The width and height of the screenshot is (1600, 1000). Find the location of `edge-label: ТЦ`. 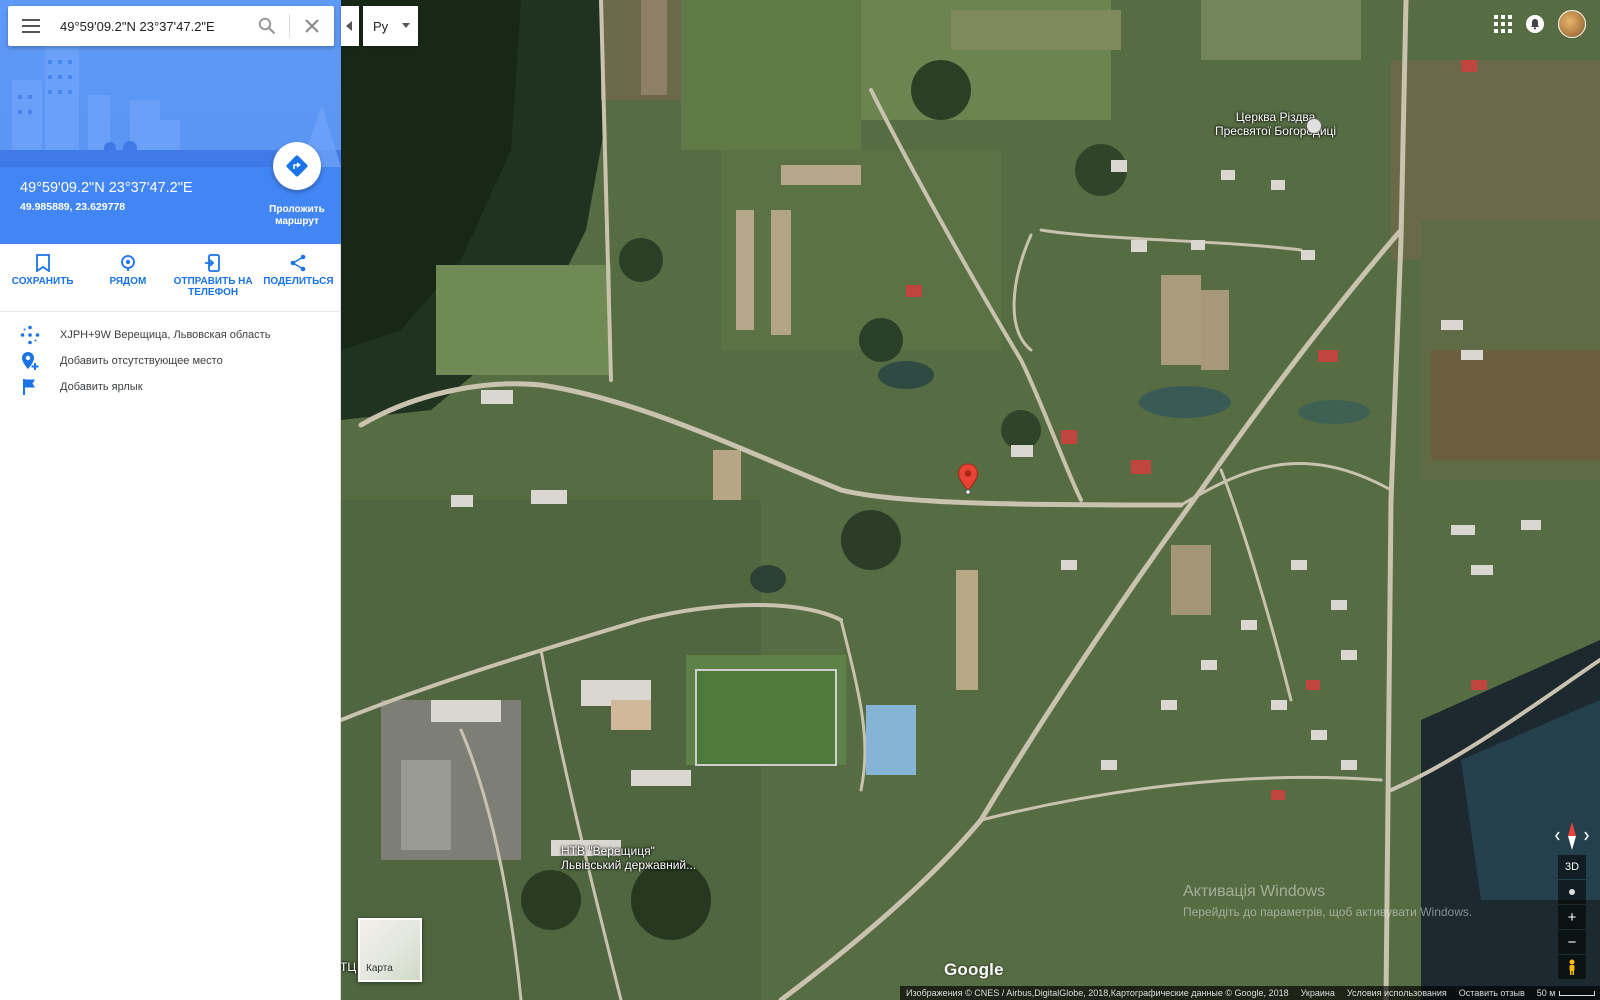

edge-label: ТЦ is located at coordinates (349, 967).